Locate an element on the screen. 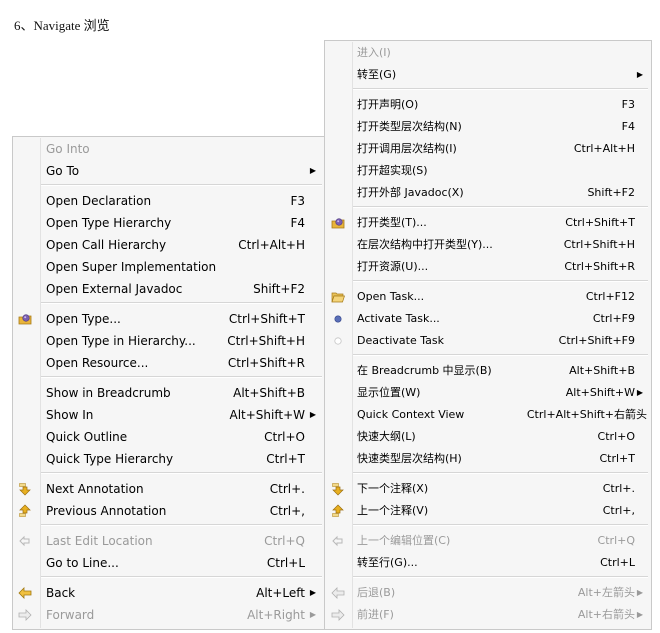  menu-item-open-type-hierarchy: 打开类型层次结构(N) F4 is located at coordinates (488, 127).